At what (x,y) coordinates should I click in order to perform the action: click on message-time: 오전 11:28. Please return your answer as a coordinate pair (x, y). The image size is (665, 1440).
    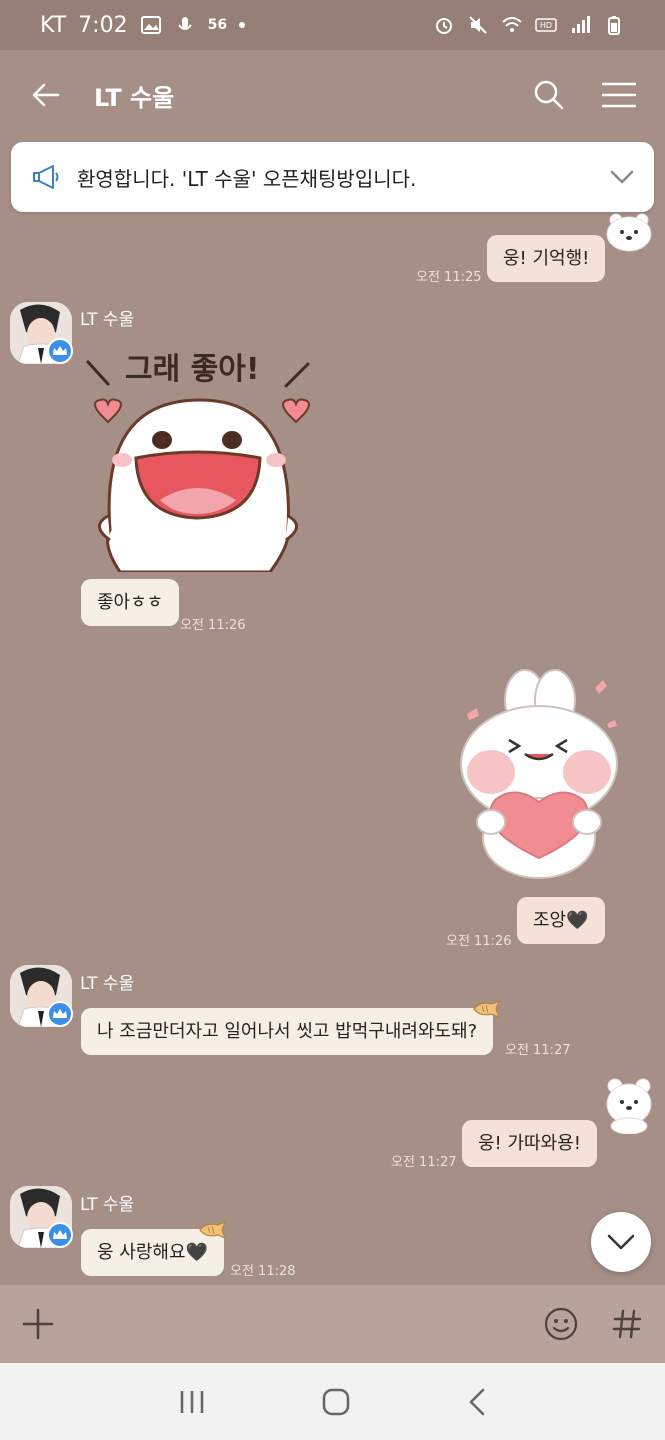
    Looking at the image, I should click on (263, 1271).